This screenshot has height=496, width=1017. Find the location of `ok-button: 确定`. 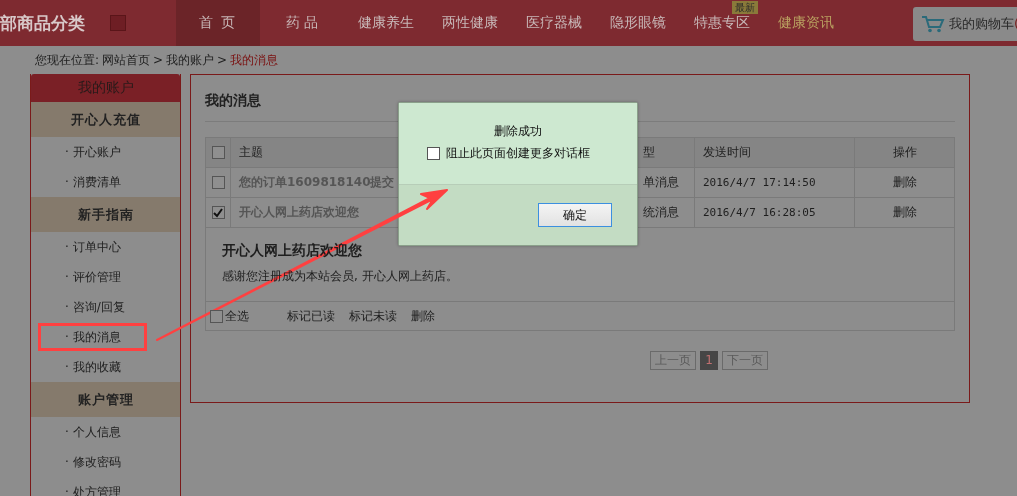

ok-button: 确定 is located at coordinates (575, 215).